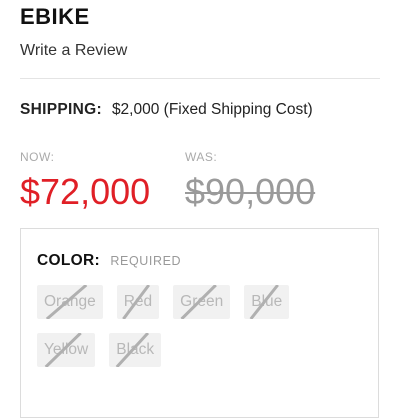 The width and height of the screenshot is (400, 418). I want to click on color-swatch-red: Red, so click(138, 302).